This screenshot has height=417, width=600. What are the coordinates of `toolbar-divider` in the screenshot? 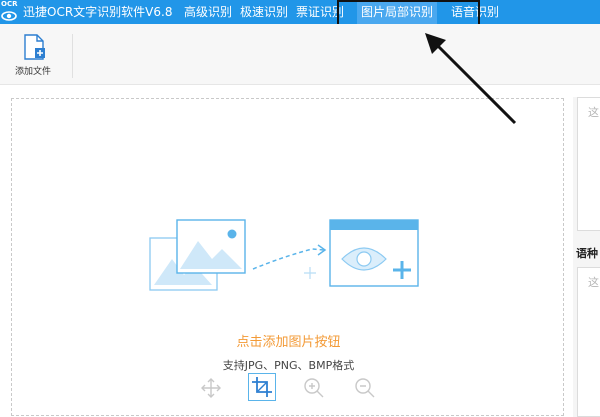 It's located at (72, 56).